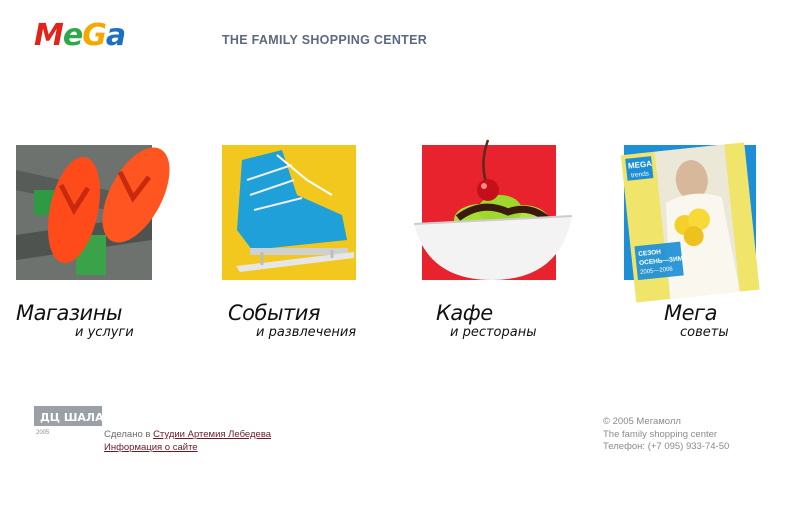 The height and width of the screenshot is (522, 800). I want to click on info-line: Информация о сайте, so click(187, 447).